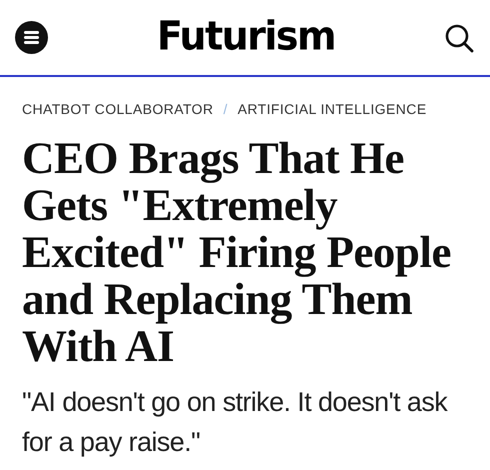 The width and height of the screenshot is (490, 470). What do you see at coordinates (31, 37) in the screenshot?
I see `menu-icon` at bounding box center [31, 37].